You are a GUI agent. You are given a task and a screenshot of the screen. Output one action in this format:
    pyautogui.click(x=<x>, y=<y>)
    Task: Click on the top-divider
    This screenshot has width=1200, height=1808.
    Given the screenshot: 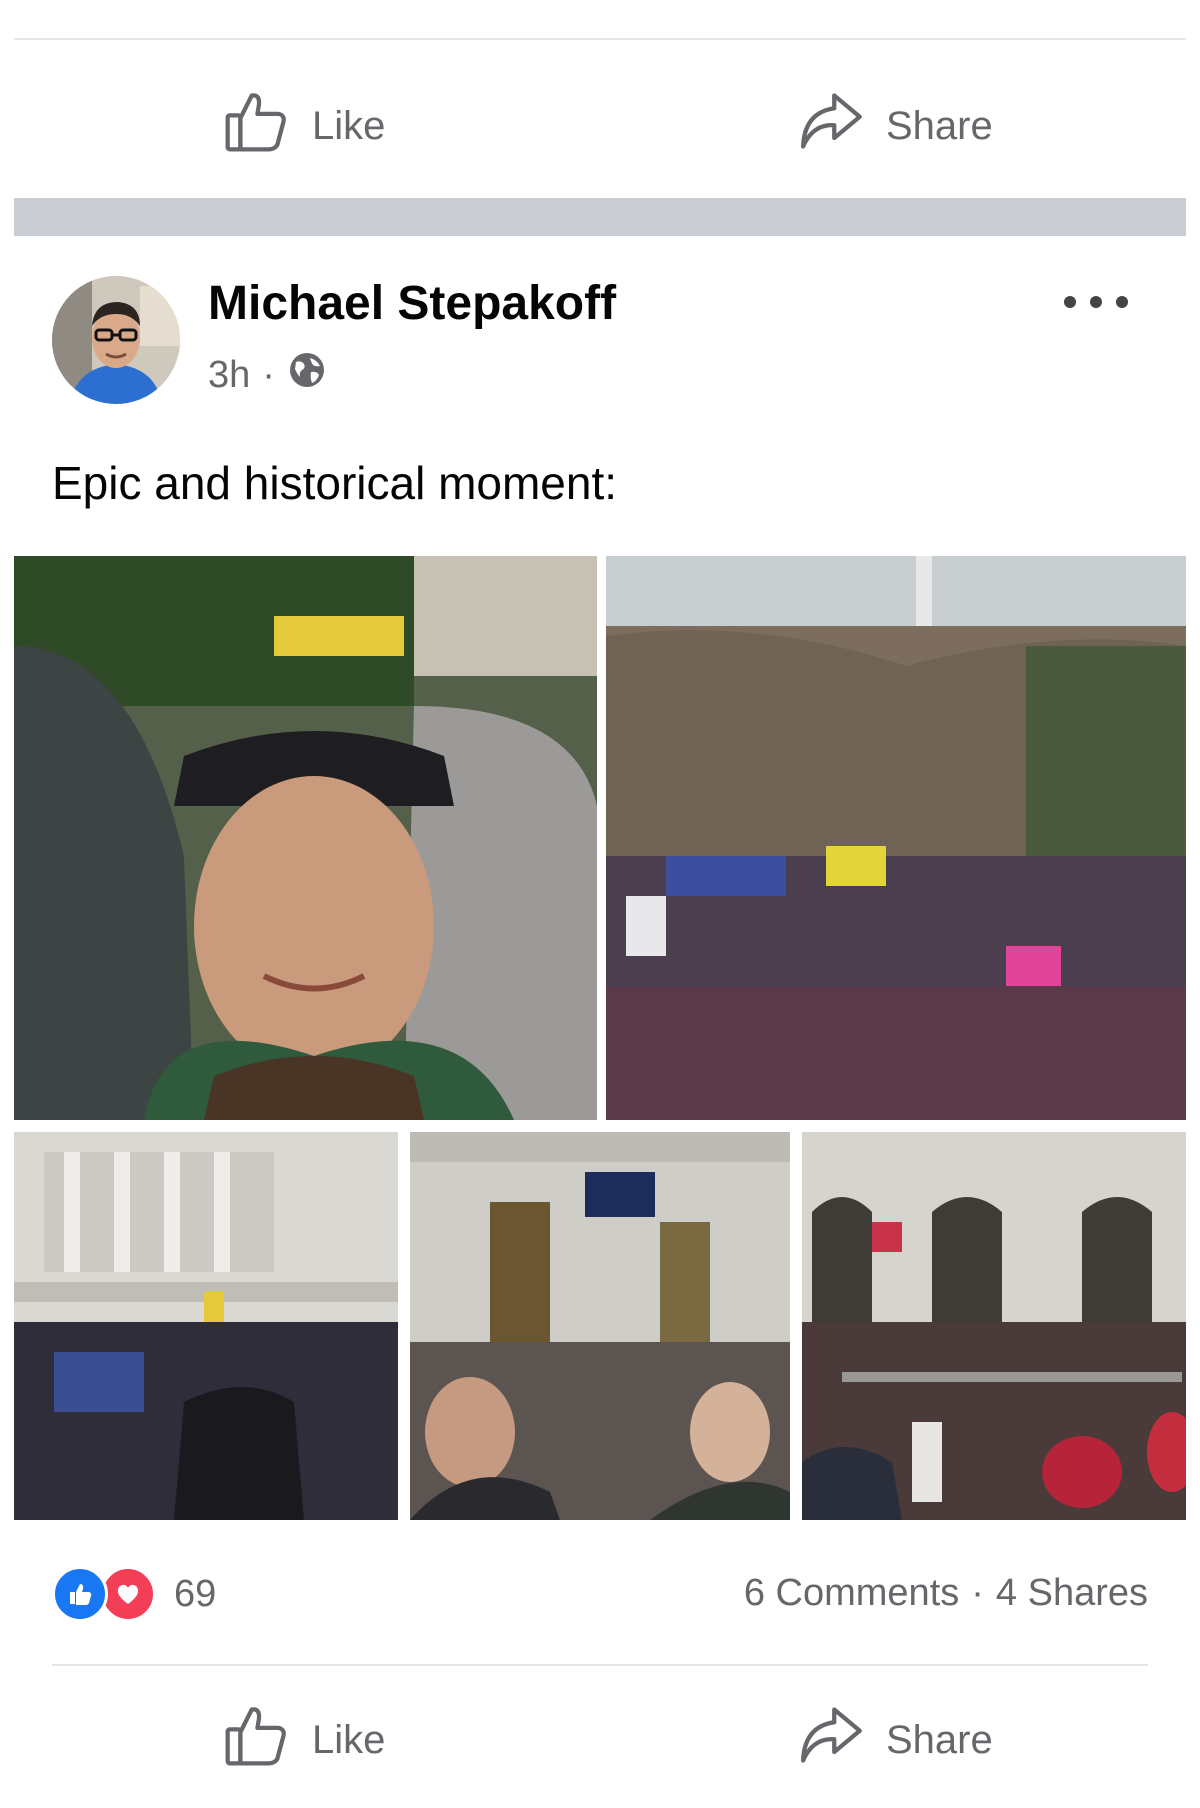 What is the action you would take?
    pyautogui.click(x=600, y=39)
    